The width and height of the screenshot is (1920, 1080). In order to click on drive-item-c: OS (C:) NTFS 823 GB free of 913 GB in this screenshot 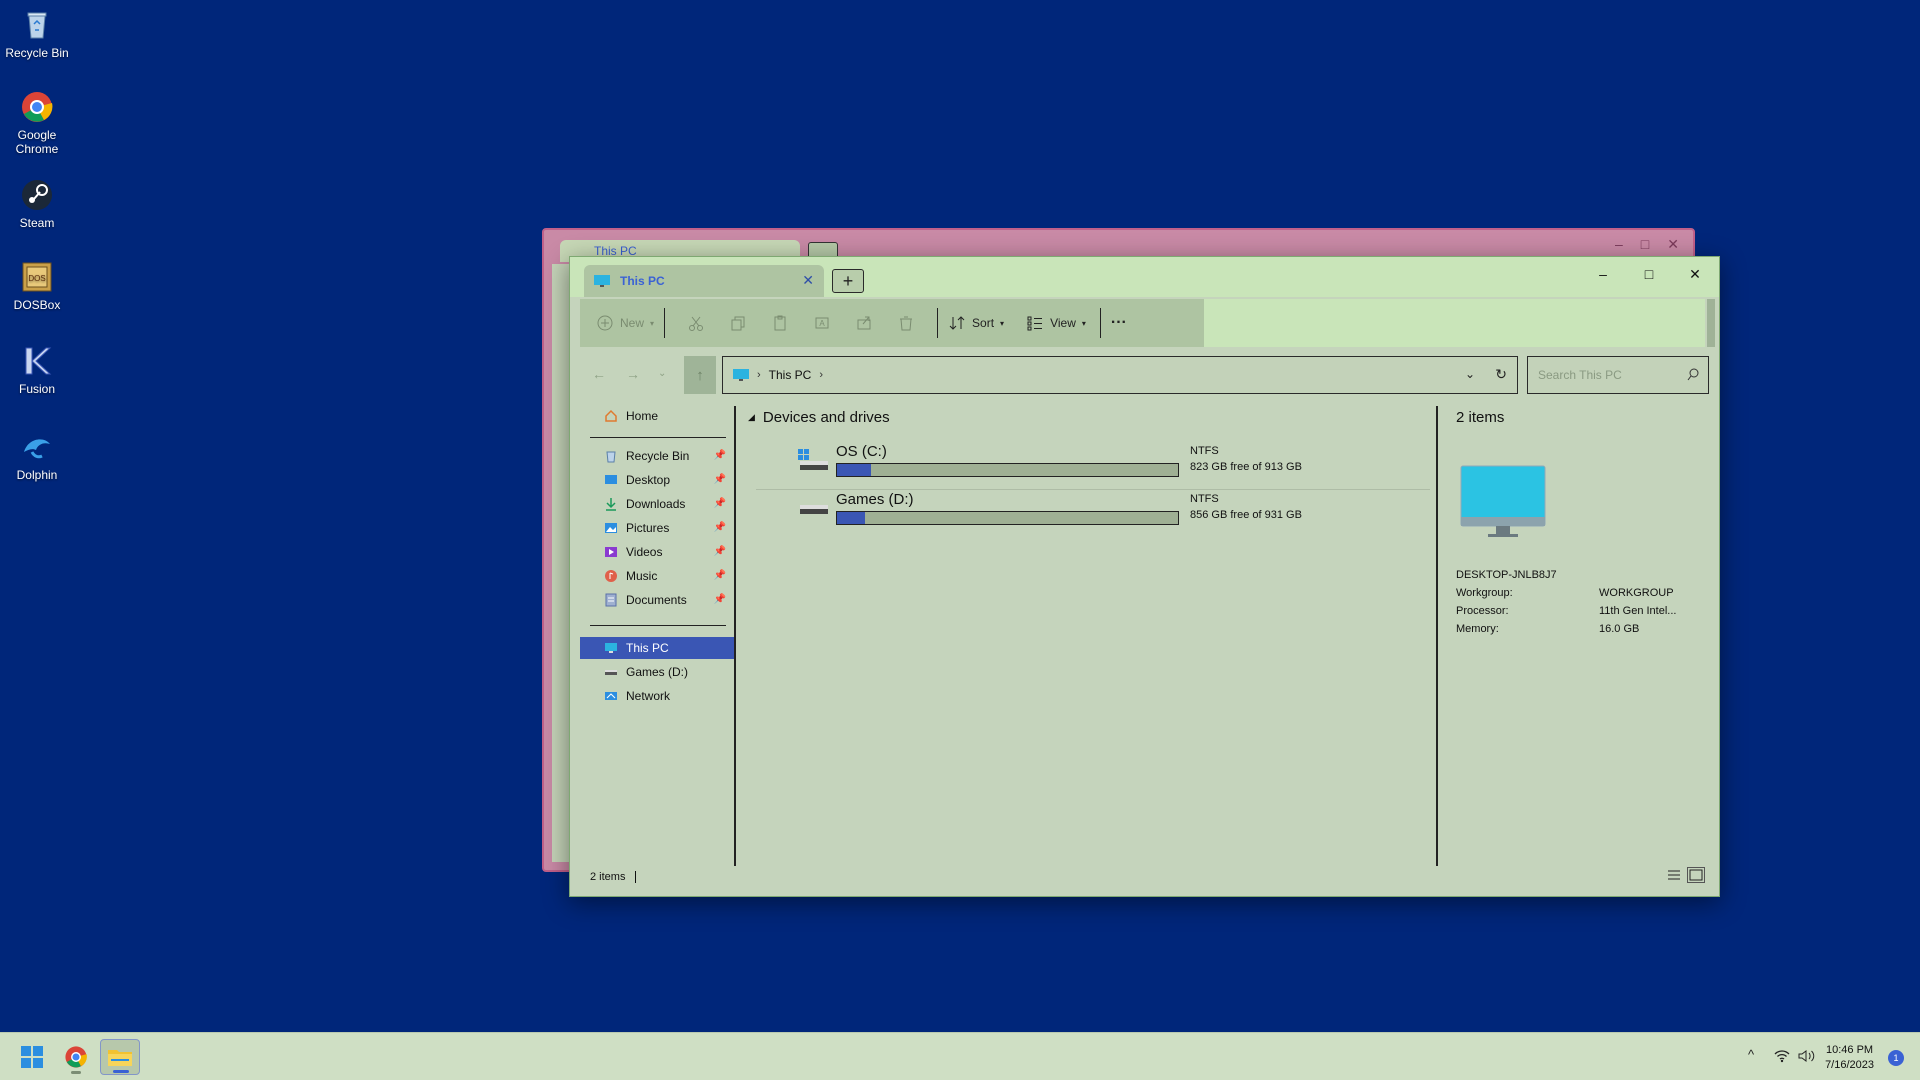, I will do `click(1108, 463)`.